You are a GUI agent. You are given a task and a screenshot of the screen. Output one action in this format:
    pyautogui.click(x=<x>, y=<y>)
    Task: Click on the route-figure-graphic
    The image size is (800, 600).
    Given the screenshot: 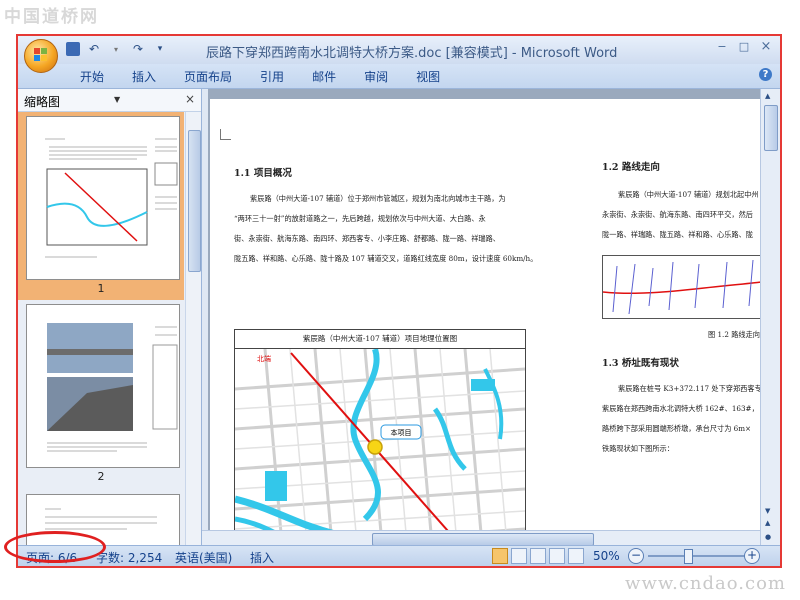 What is the action you would take?
    pyautogui.click(x=686, y=287)
    